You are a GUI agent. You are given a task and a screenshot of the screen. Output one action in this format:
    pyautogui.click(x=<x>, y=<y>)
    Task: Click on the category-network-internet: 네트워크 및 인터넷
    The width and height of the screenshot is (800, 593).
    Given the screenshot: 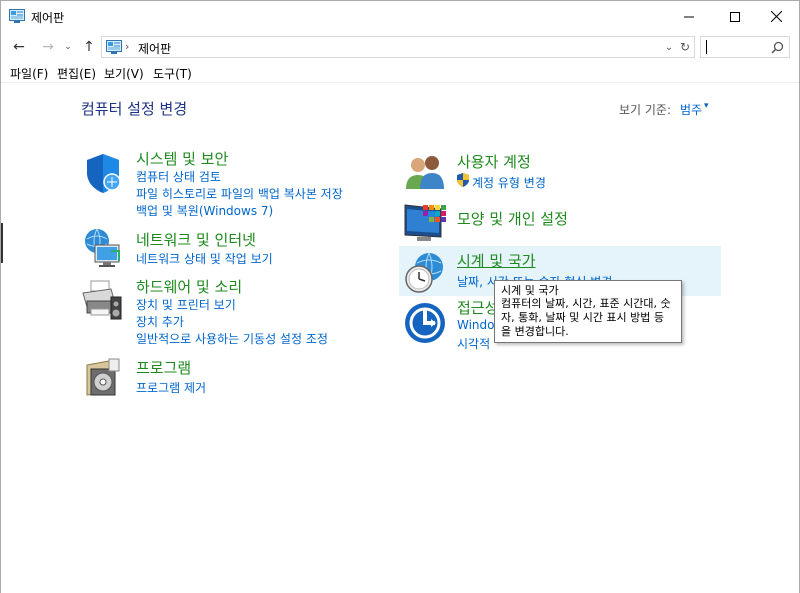 What is the action you would take?
    pyautogui.click(x=196, y=239)
    